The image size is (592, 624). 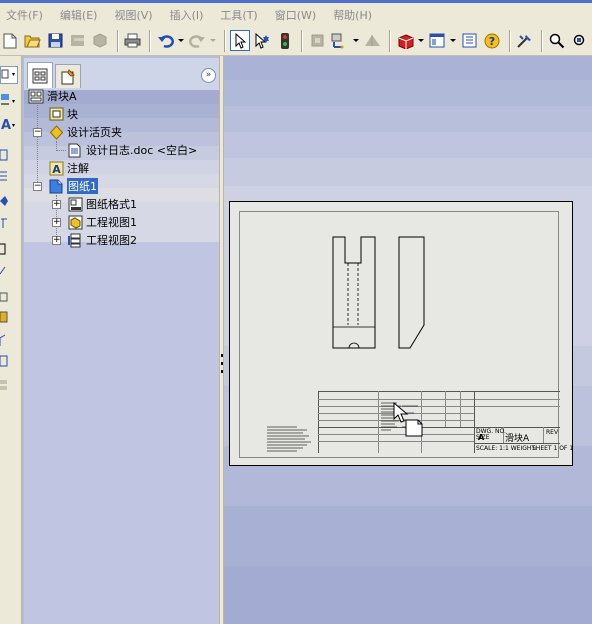 What do you see at coordinates (5, 249) in the screenshot?
I see `datum-icon` at bounding box center [5, 249].